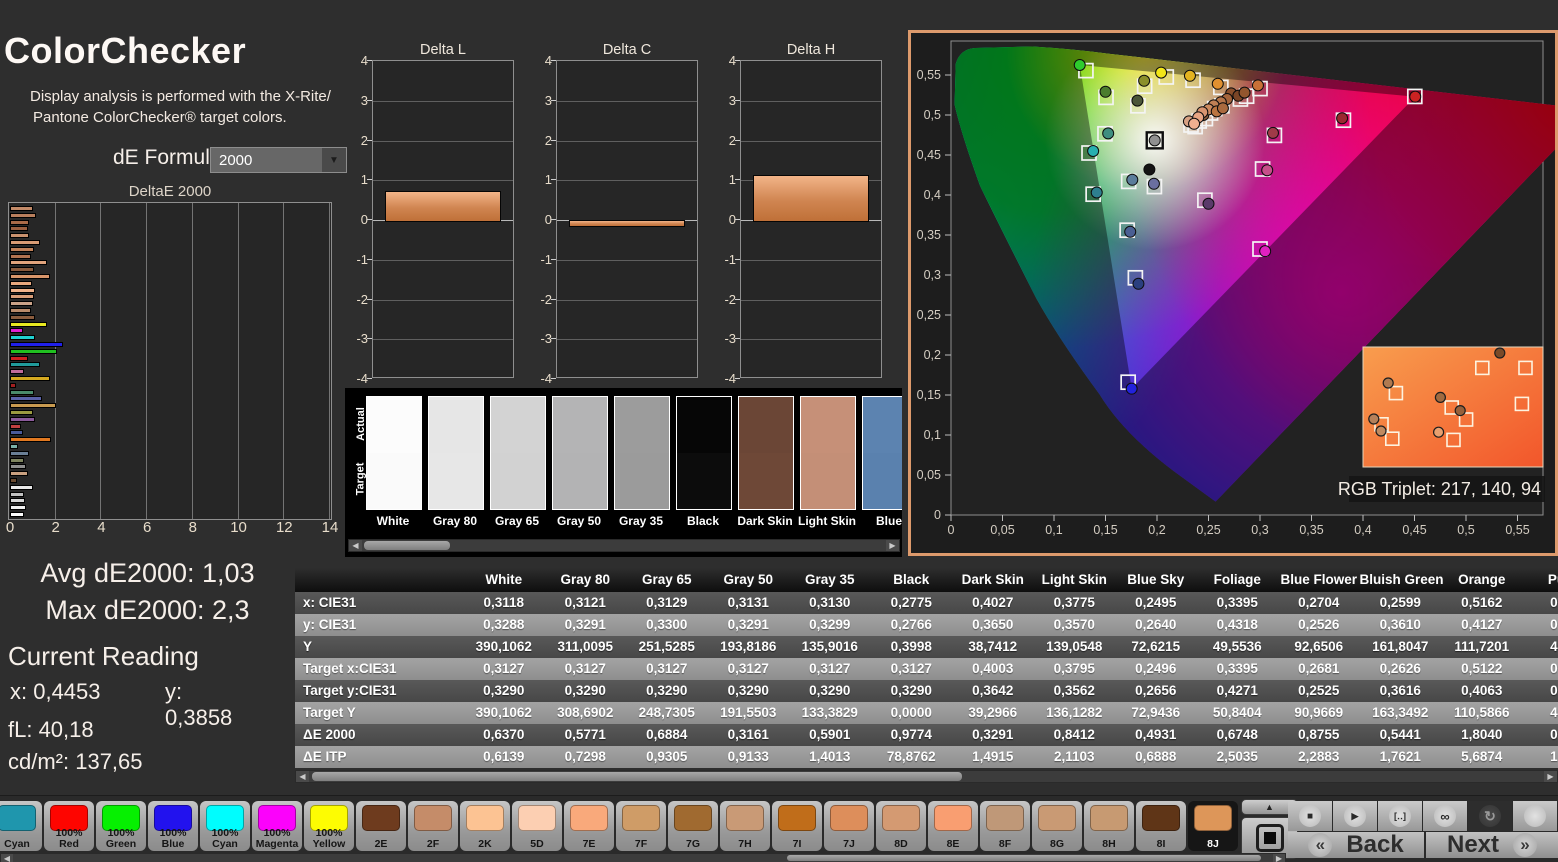  What do you see at coordinates (407, 545) in the screenshot?
I see `swatch-scrollbar-thumb` at bounding box center [407, 545].